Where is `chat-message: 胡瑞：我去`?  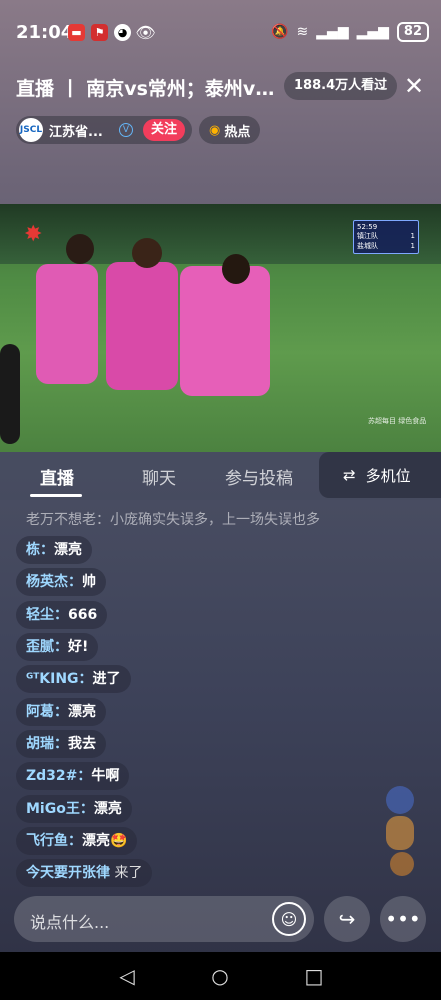
chat-message: 胡瑞：我去 is located at coordinates (61, 744).